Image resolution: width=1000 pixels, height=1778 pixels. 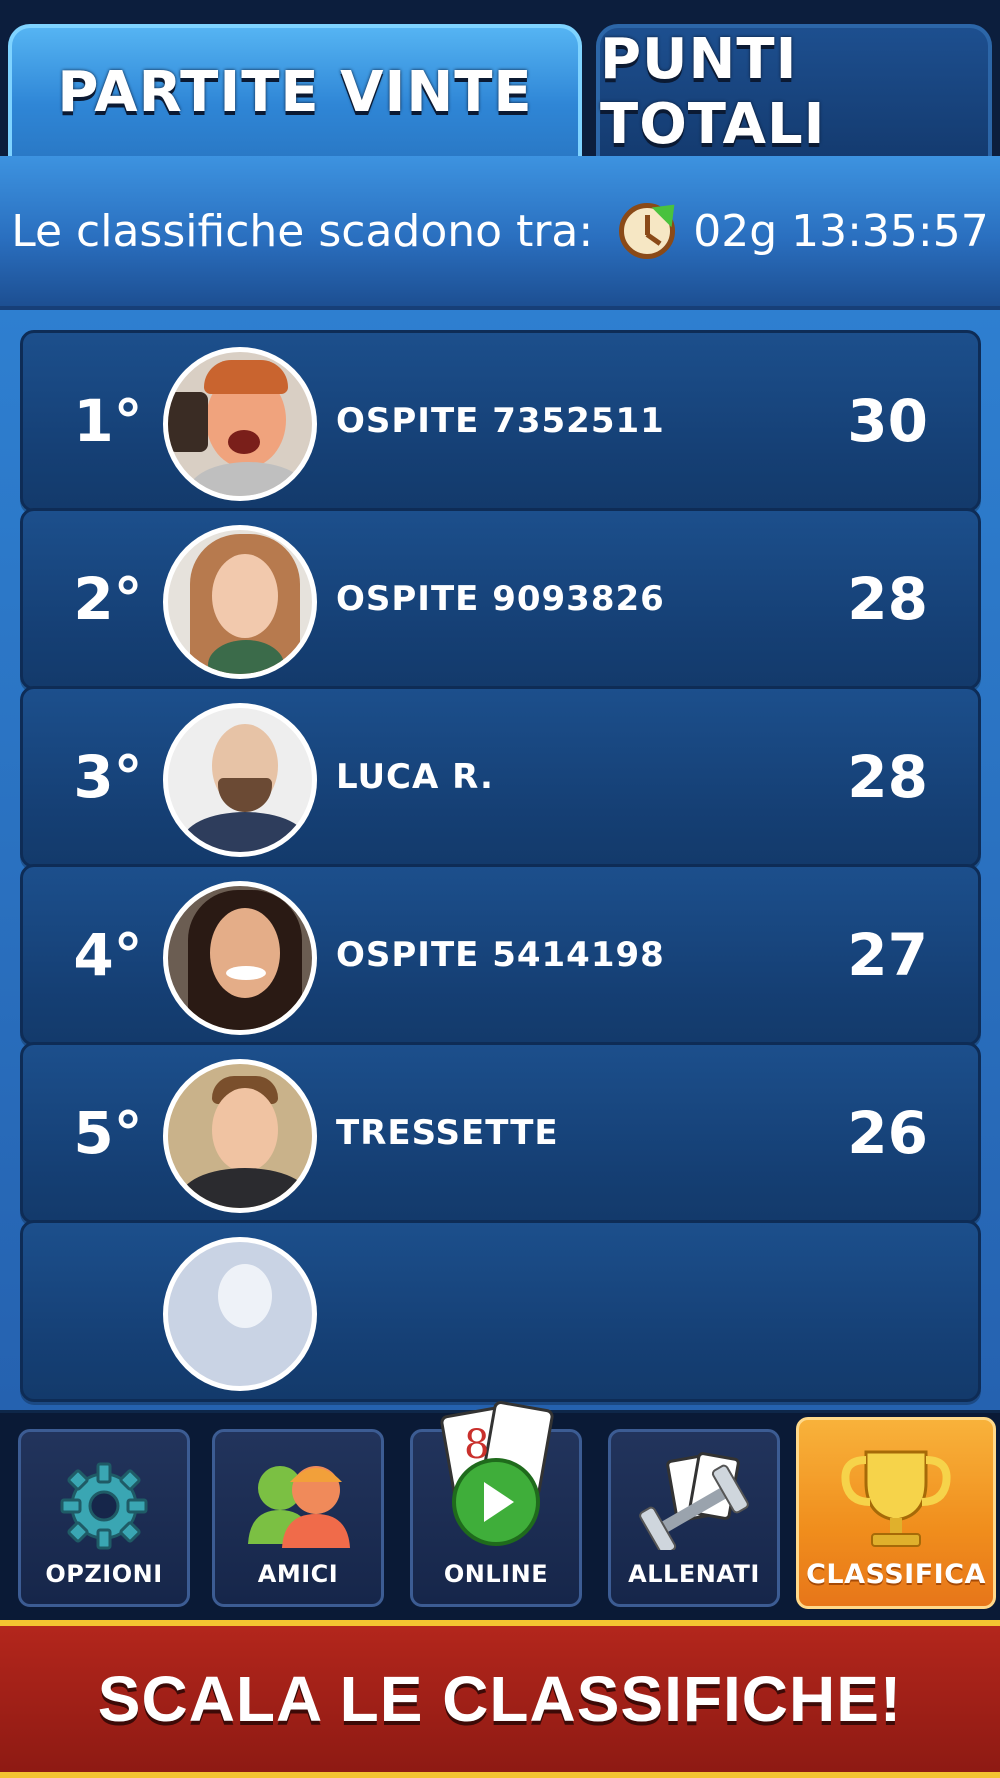 I want to click on player-score: 30, so click(x=887, y=421).